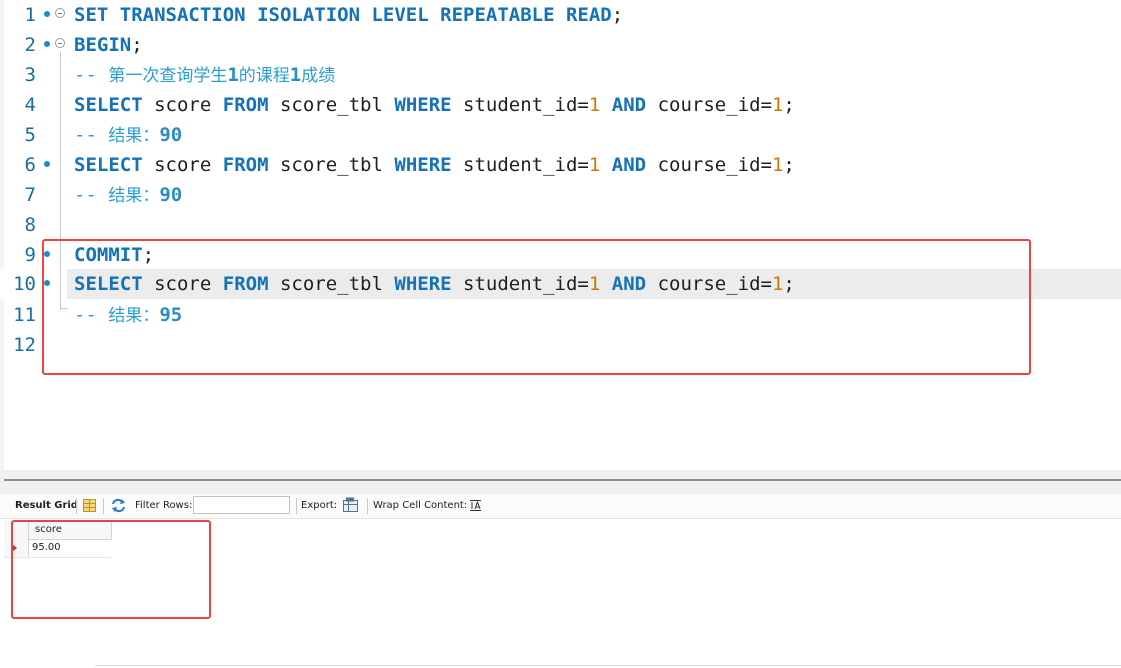  What do you see at coordinates (319, 505) in the screenshot?
I see `export-label: Export:` at bounding box center [319, 505].